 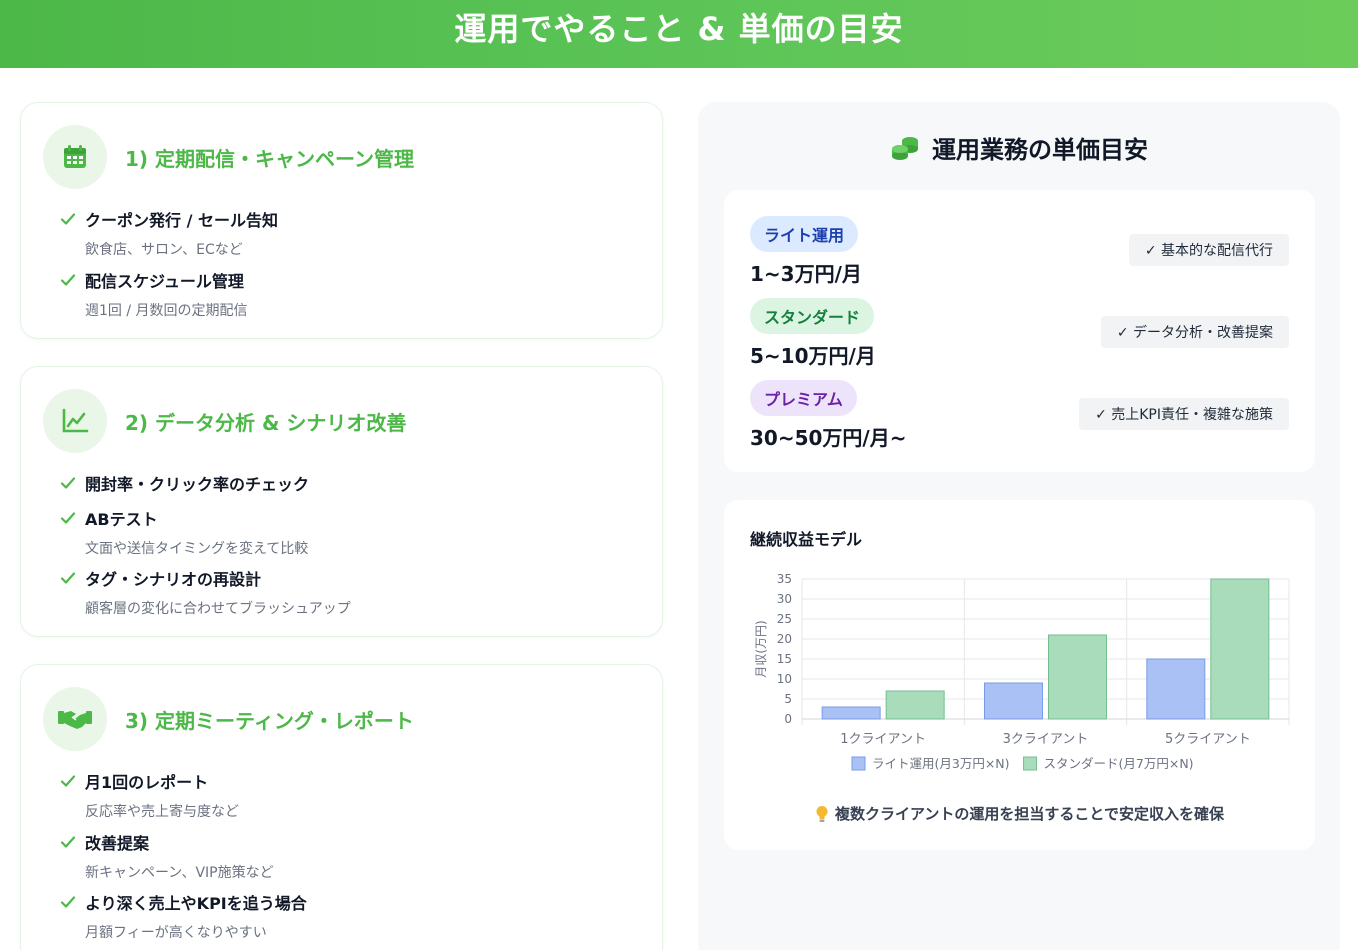 I want to click on tier-description: ✓ データ分析・改善提案, so click(x=1194, y=332).